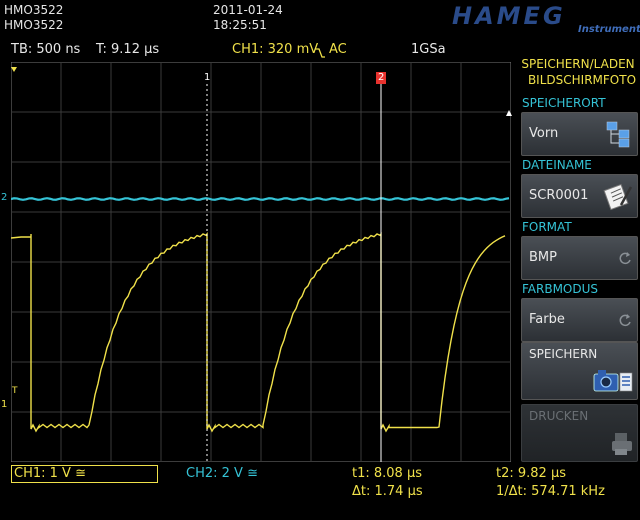 The image size is (640, 520). What do you see at coordinates (543, 257) in the screenshot?
I see `format-value: BMP` at bounding box center [543, 257].